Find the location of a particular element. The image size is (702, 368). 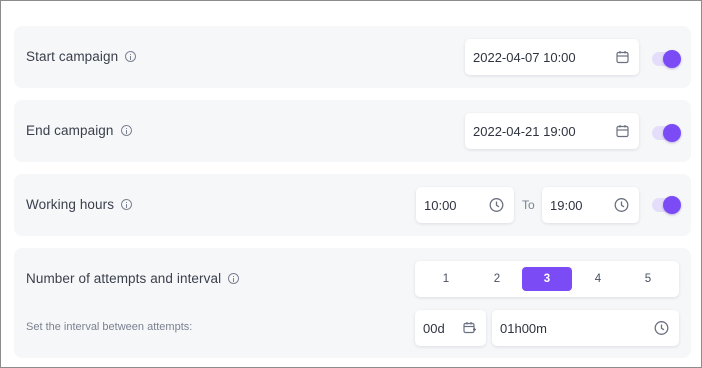

attempts-option-3: 3 is located at coordinates (547, 279).